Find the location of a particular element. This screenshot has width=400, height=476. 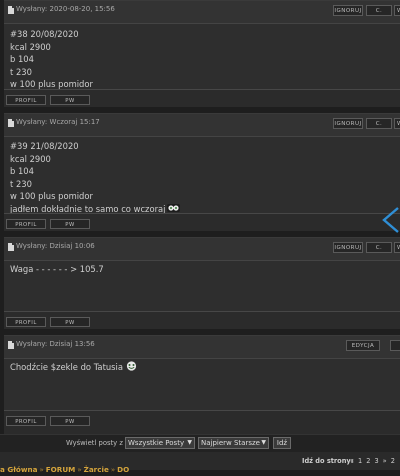

page-prev-link: « is located at coordinates (352, 461).